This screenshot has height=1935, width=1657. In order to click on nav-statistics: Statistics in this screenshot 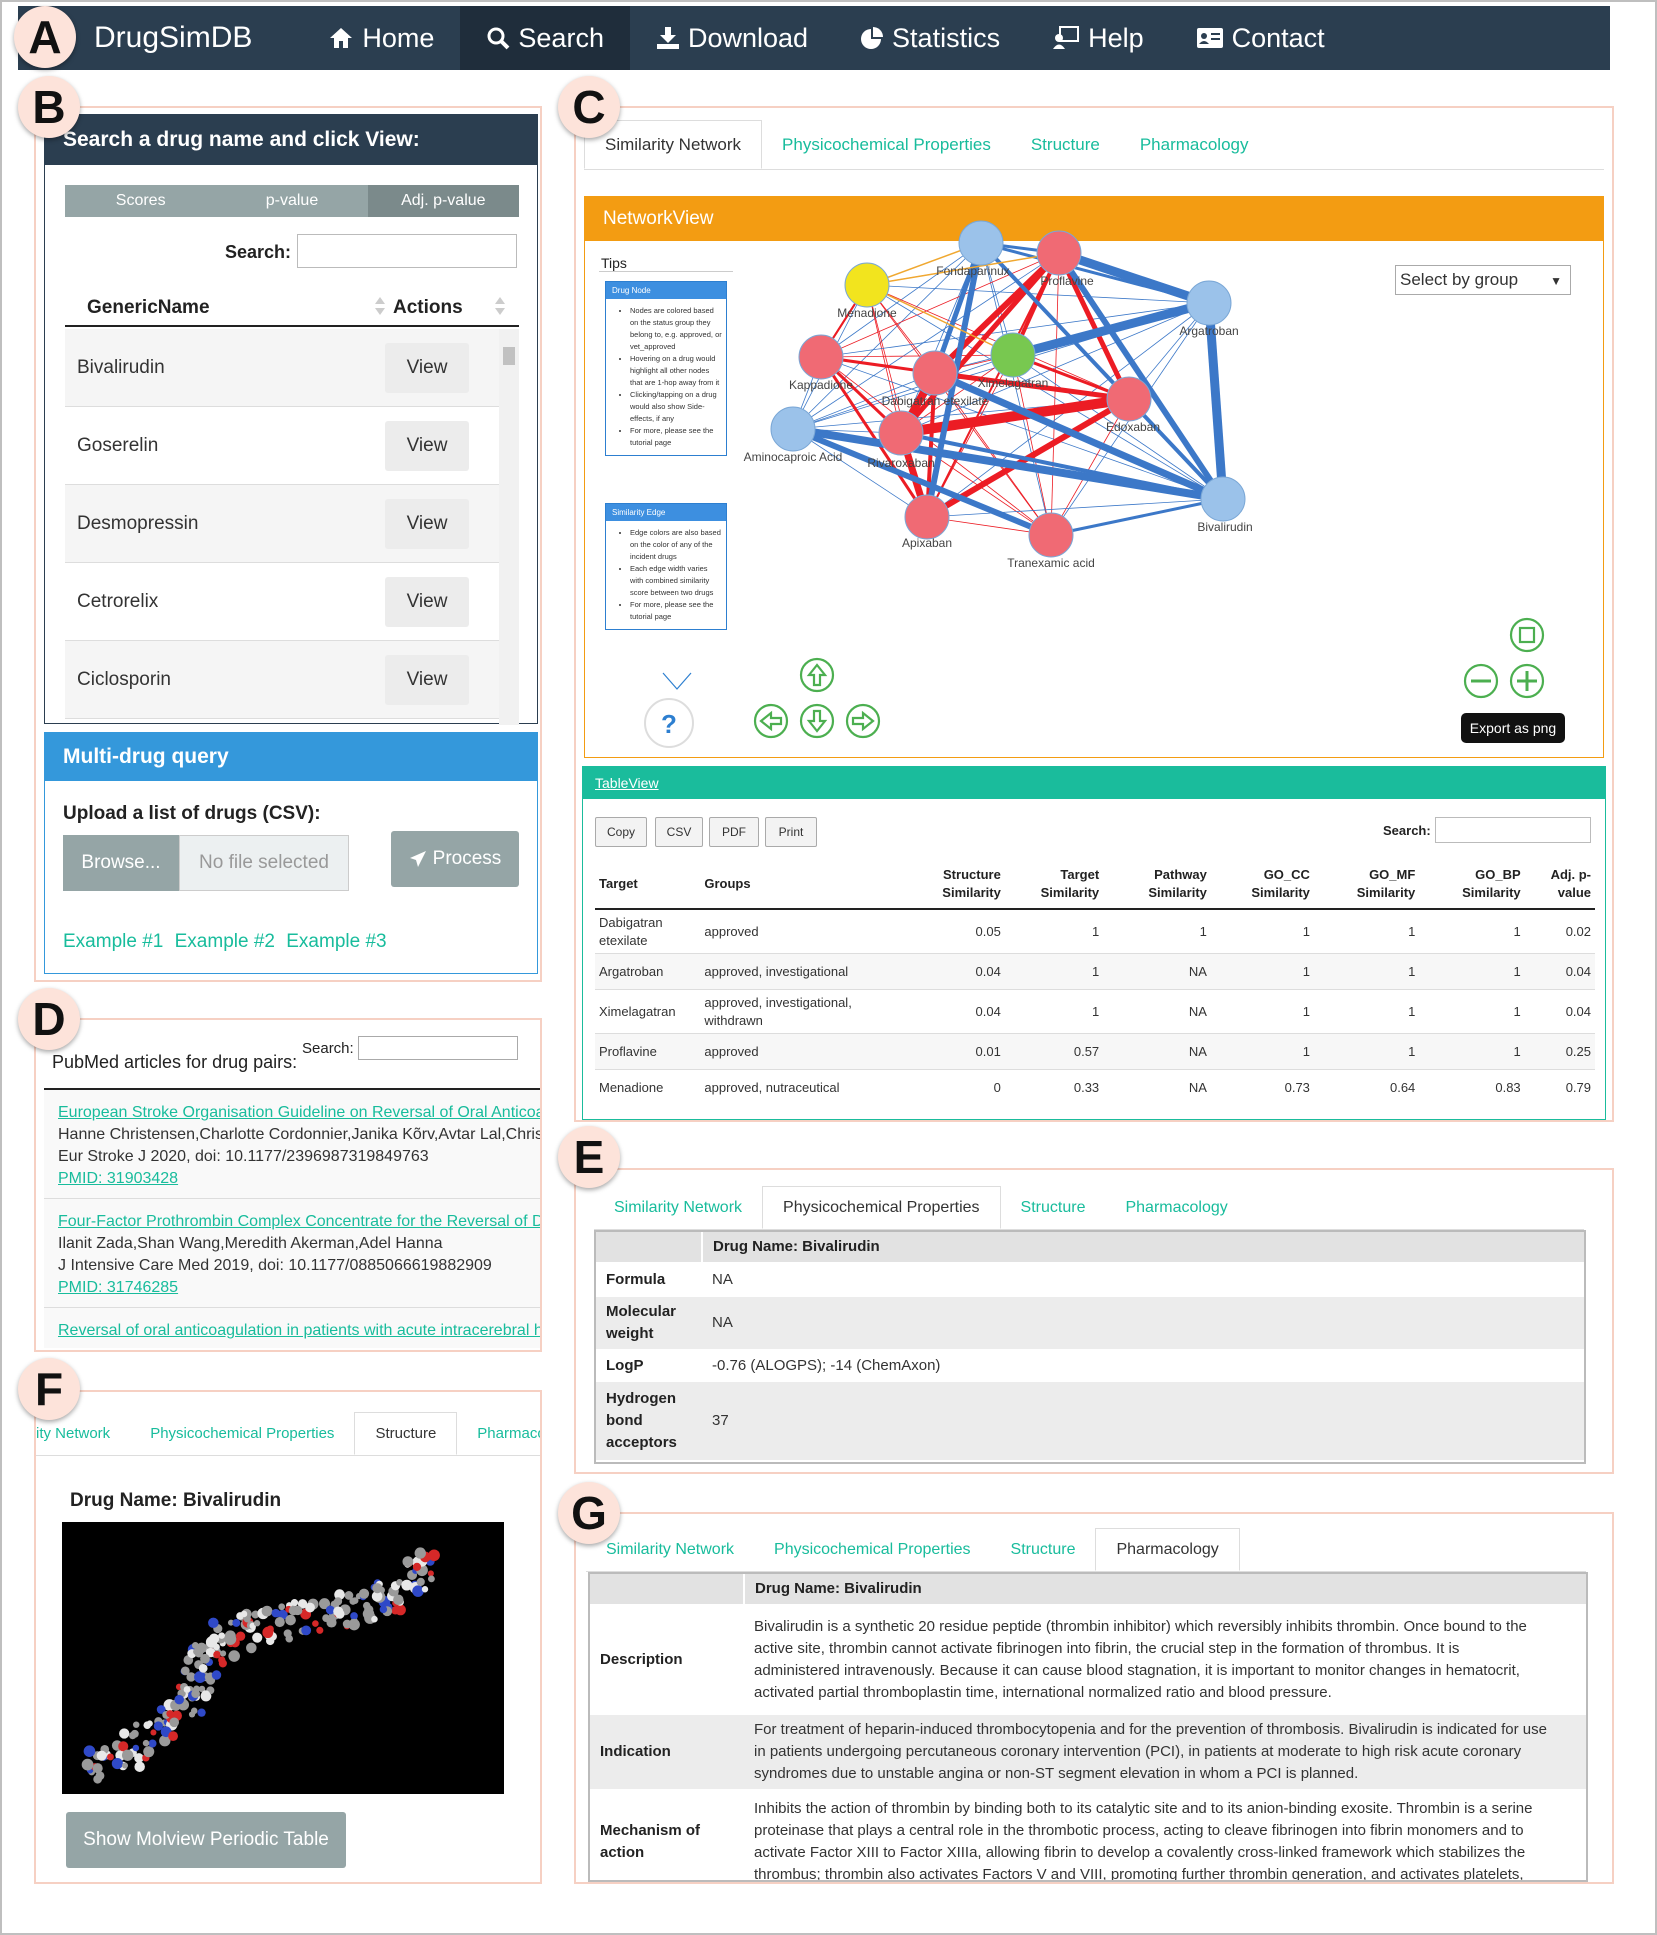, I will do `click(930, 38)`.